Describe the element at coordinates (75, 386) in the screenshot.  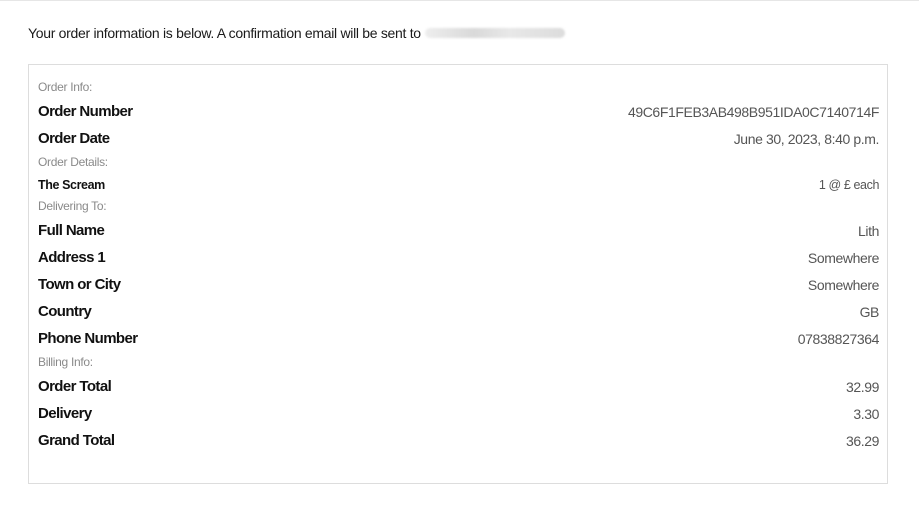
I see `order-total-label: Order Total` at that location.